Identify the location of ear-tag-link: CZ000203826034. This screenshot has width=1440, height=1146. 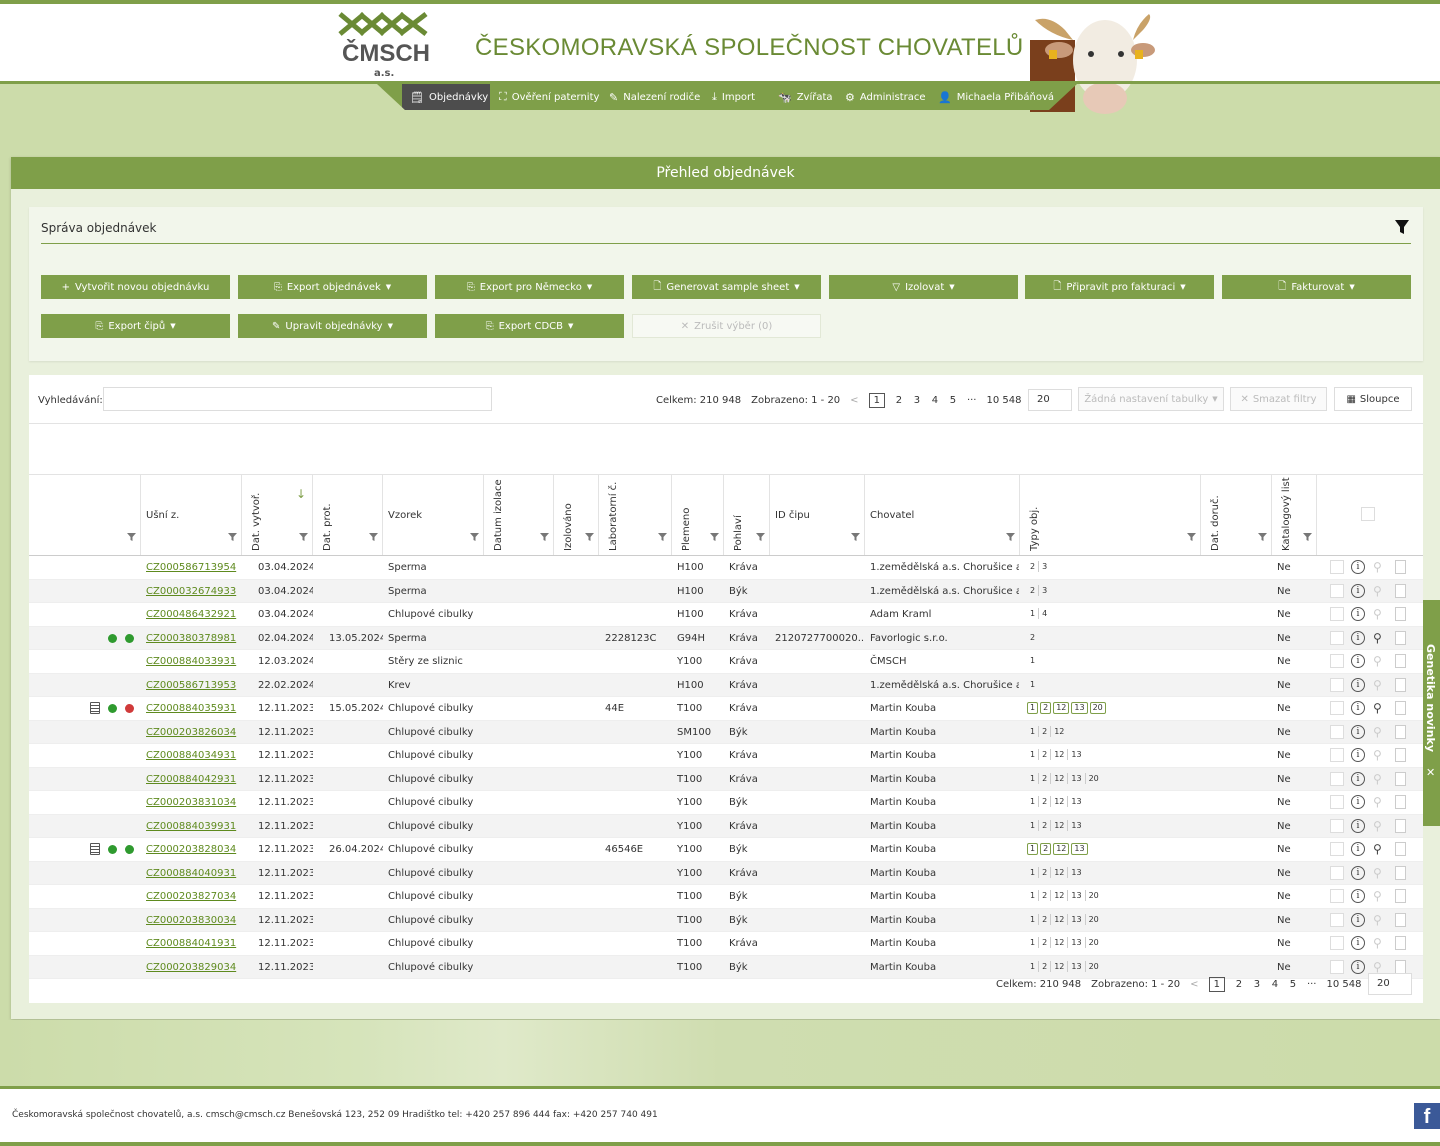
(193, 732).